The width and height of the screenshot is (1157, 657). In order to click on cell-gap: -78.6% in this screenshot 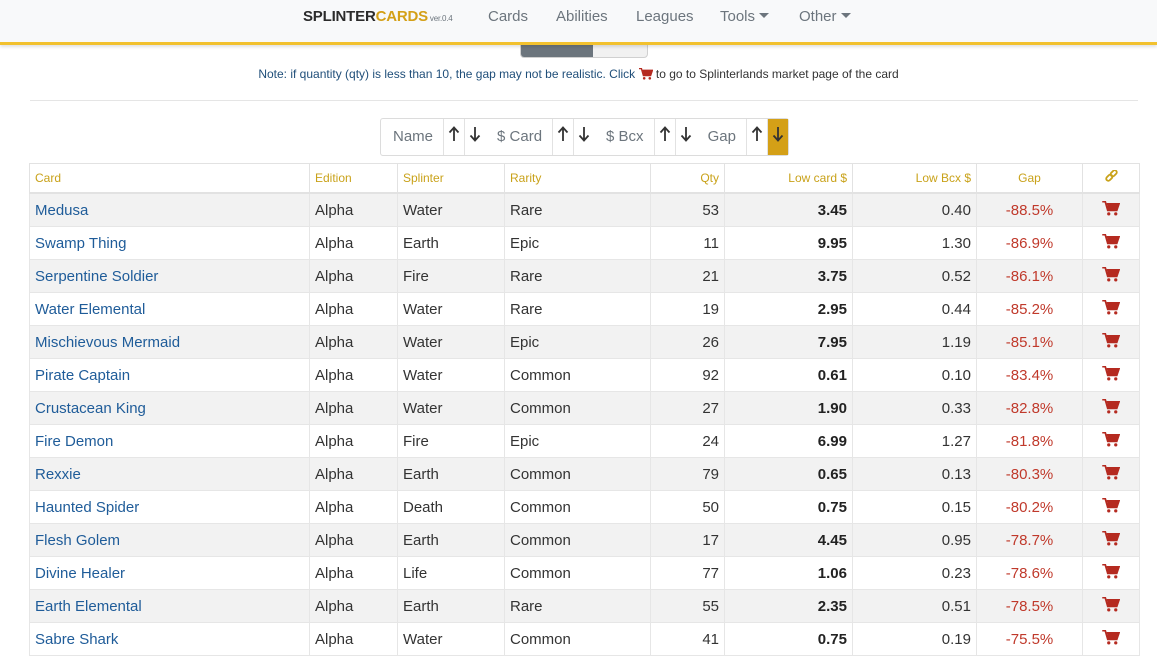, I will do `click(1029, 573)`.